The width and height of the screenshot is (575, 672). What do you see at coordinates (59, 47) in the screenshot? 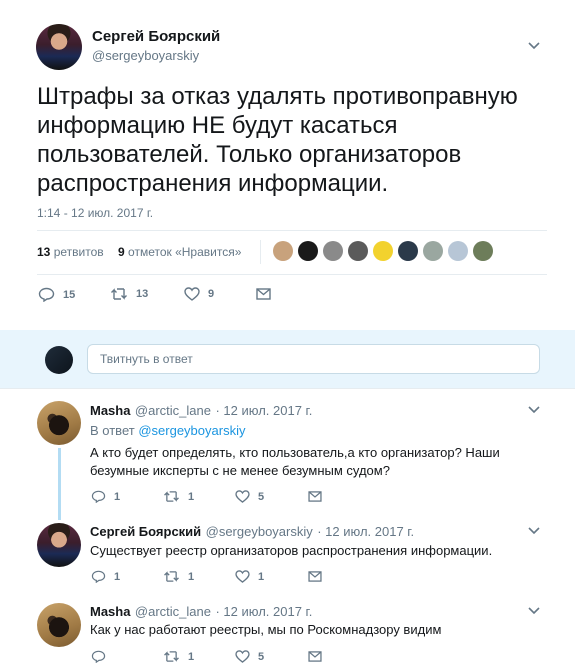
I see `author-avatar` at bounding box center [59, 47].